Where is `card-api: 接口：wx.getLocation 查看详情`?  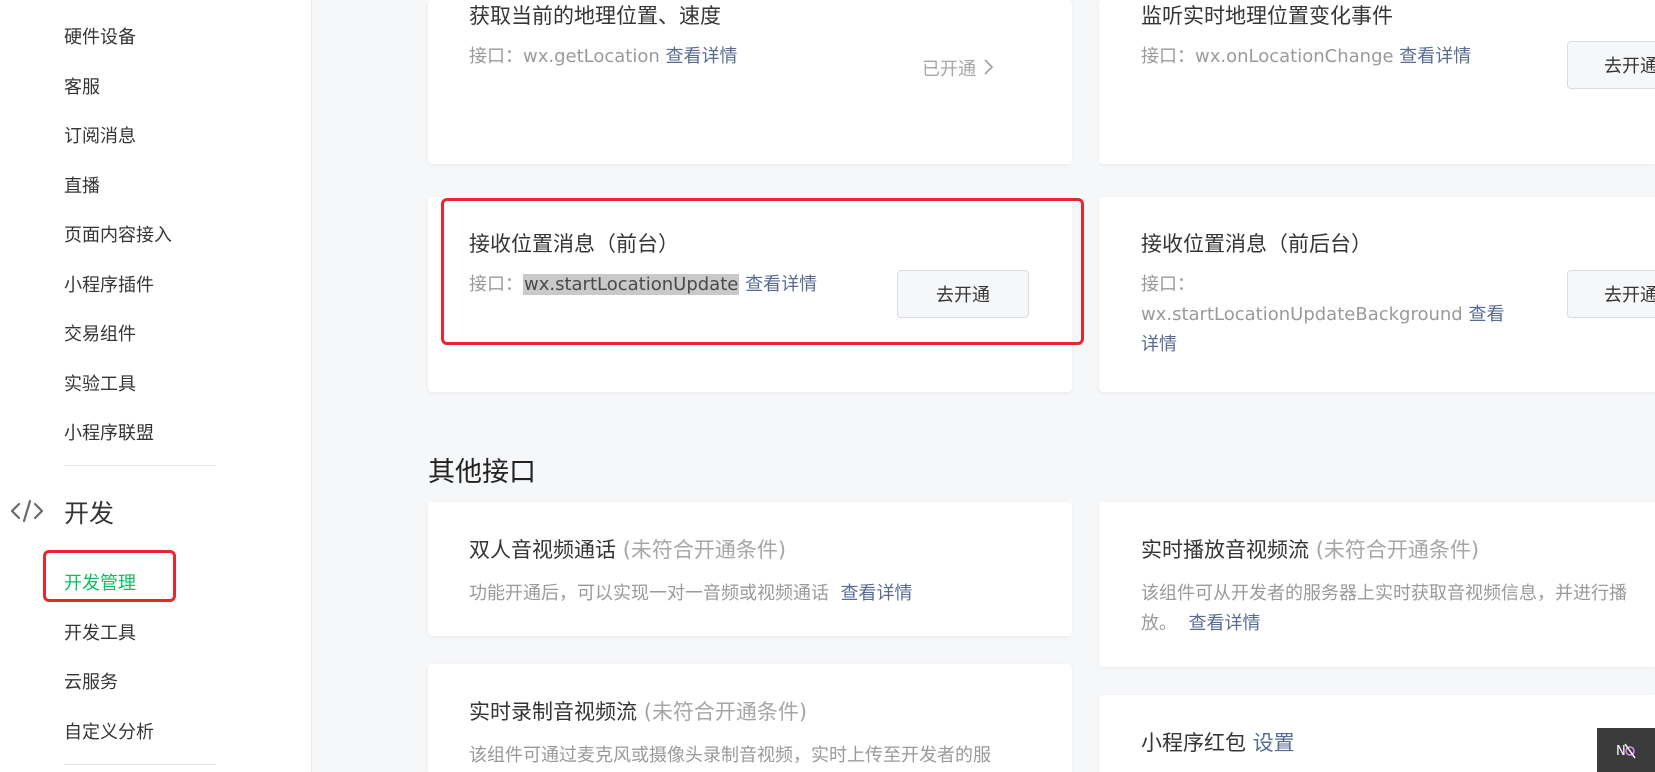 card-api: 接口：wx.getLocation 查看详情 is located at coordinates (603, 57).